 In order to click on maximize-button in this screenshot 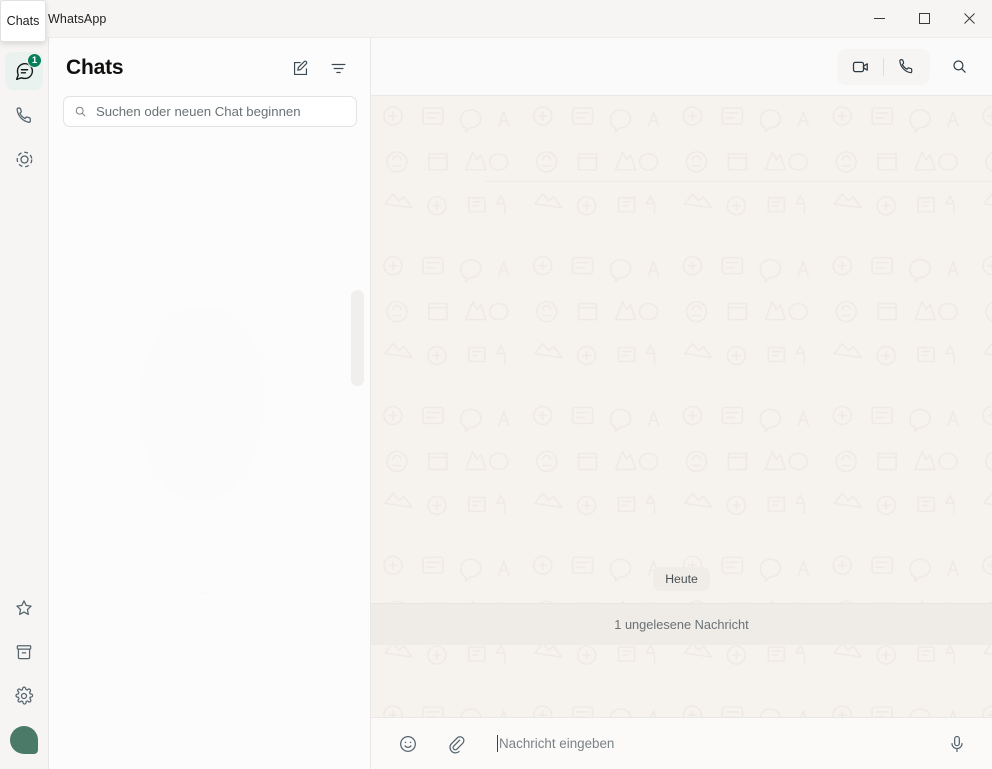, I will do `click(924, 19)`.